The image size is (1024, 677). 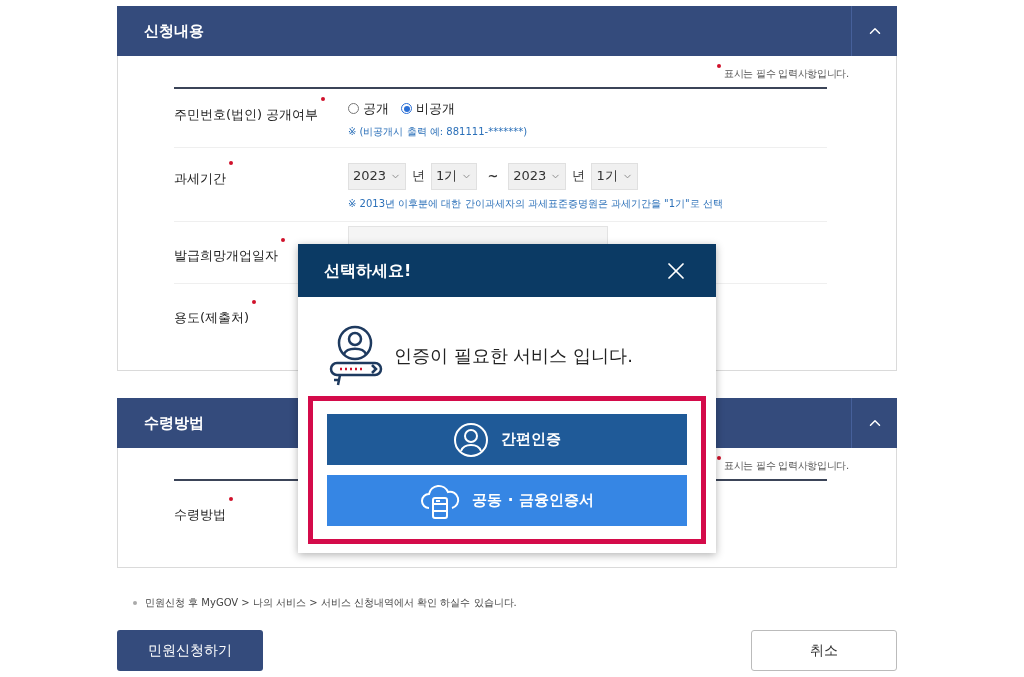 I want to click on info-note: 민원신청 후 MyGOV > 나의 서비스 > 서비스 신청내역에서 확인 하실수 있습니다., so click(x=331, y=603).